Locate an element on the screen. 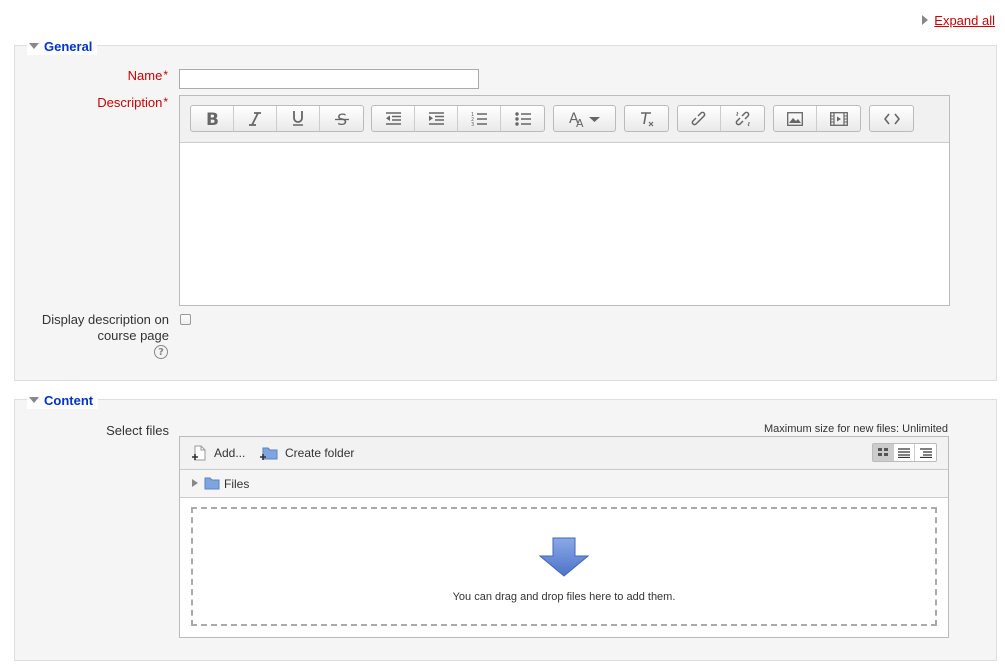  select-files-label: Select files is located at coordinates (137, 430).